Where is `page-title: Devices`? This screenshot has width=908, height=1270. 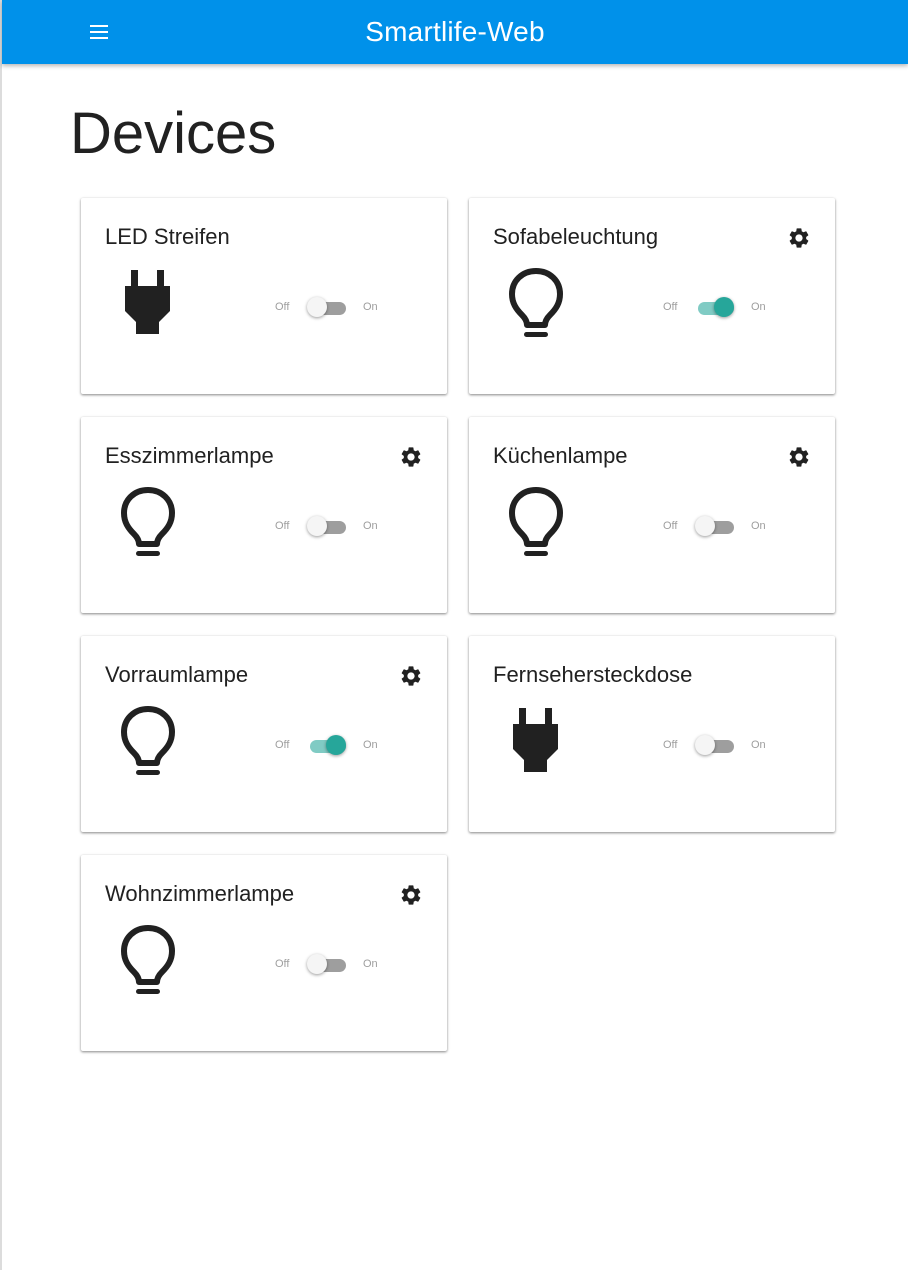 page-title: Devices is located at coordinates (173, 133).